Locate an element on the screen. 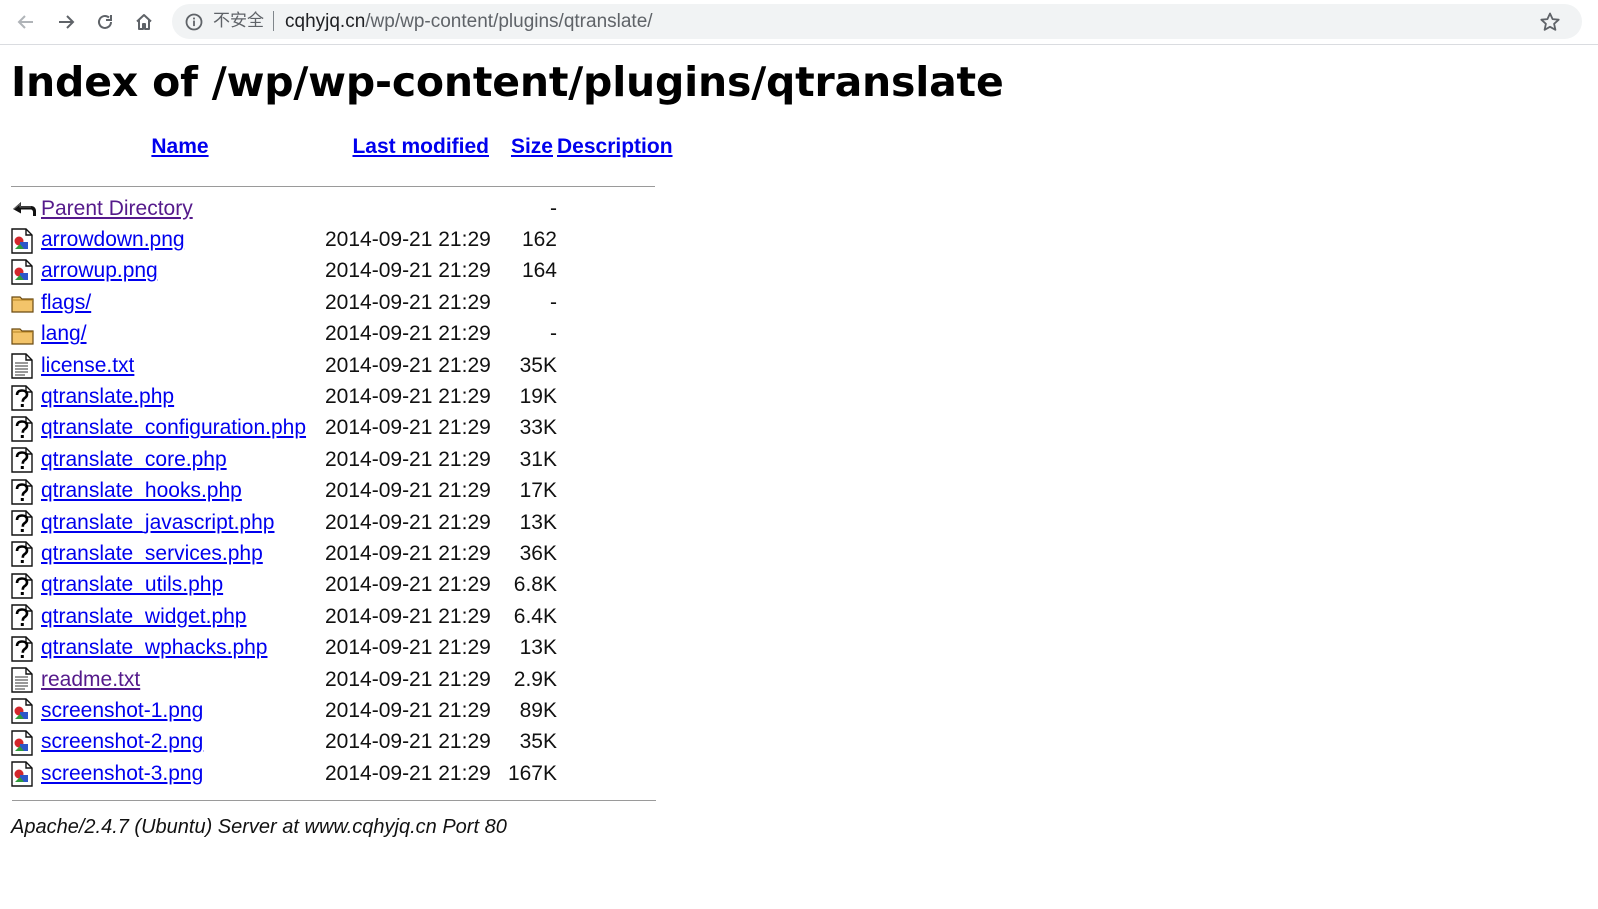 This screenshot has width=1598, height=909. file-link: qtranslate_javascript.php is located at coordinates (157, 522).